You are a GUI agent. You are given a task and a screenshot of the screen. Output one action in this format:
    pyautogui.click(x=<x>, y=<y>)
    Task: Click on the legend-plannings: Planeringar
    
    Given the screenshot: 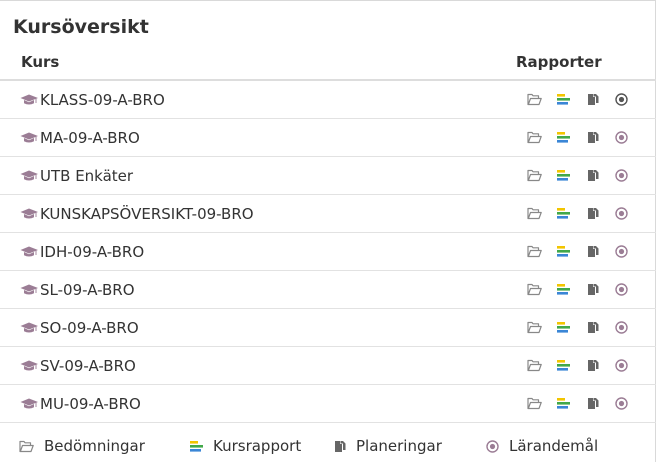 What is the action you would take?
    pyautogui.click(x=388, y=446)
    